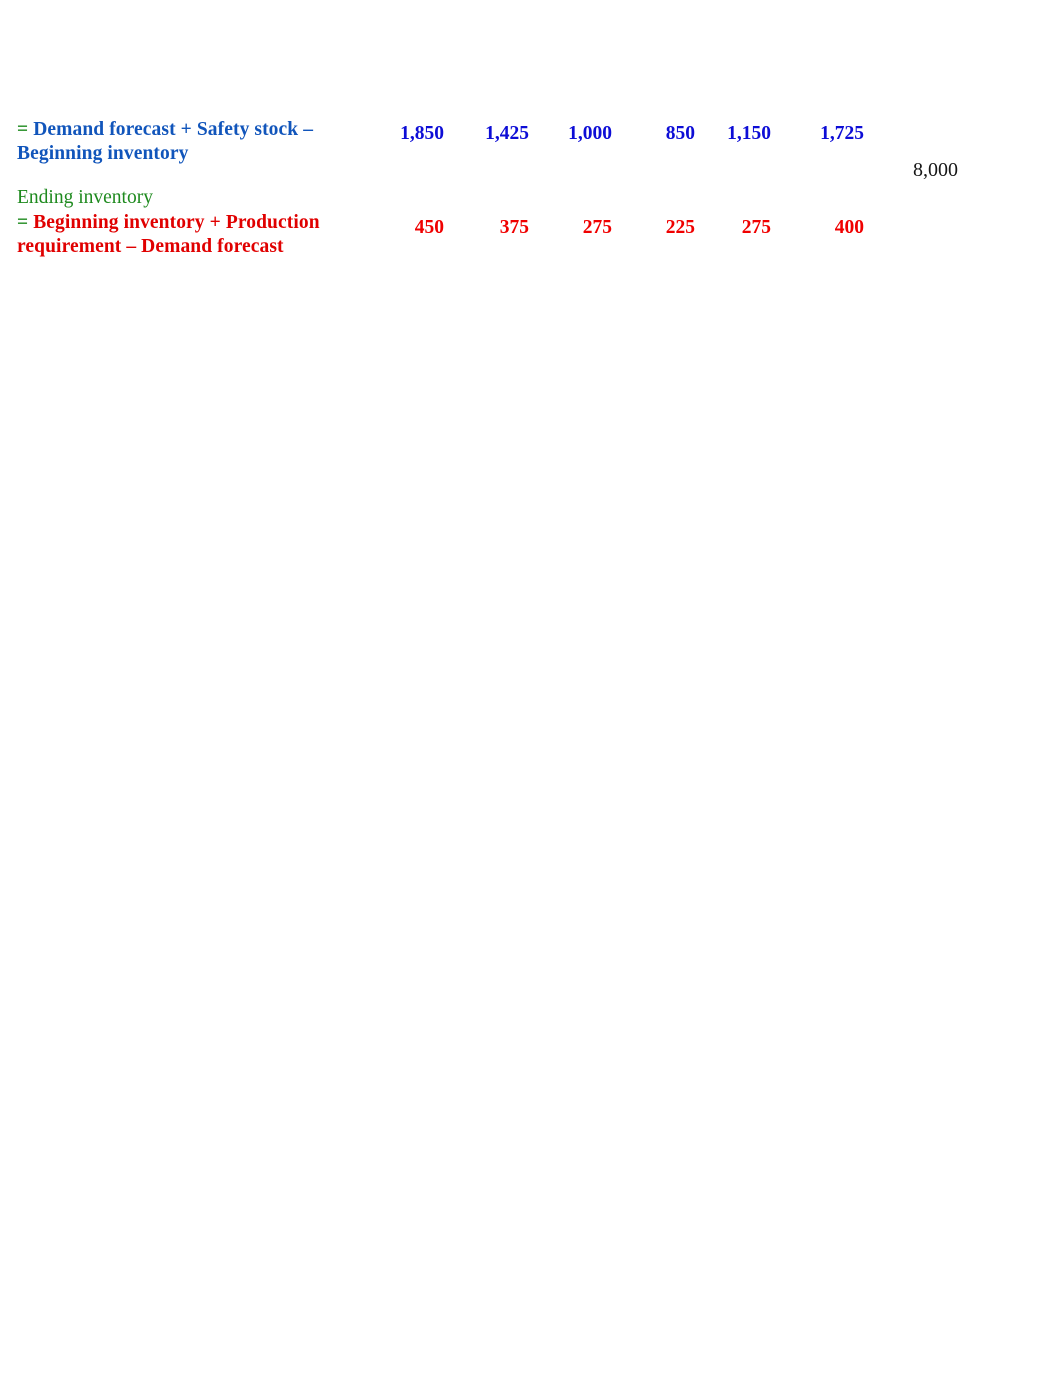 This screenshot has height=1376, width=1062. Describe the element at coordinates (85, 197) in the screenshot. I see `ending-inventory-label: Ending inventory` at that location.